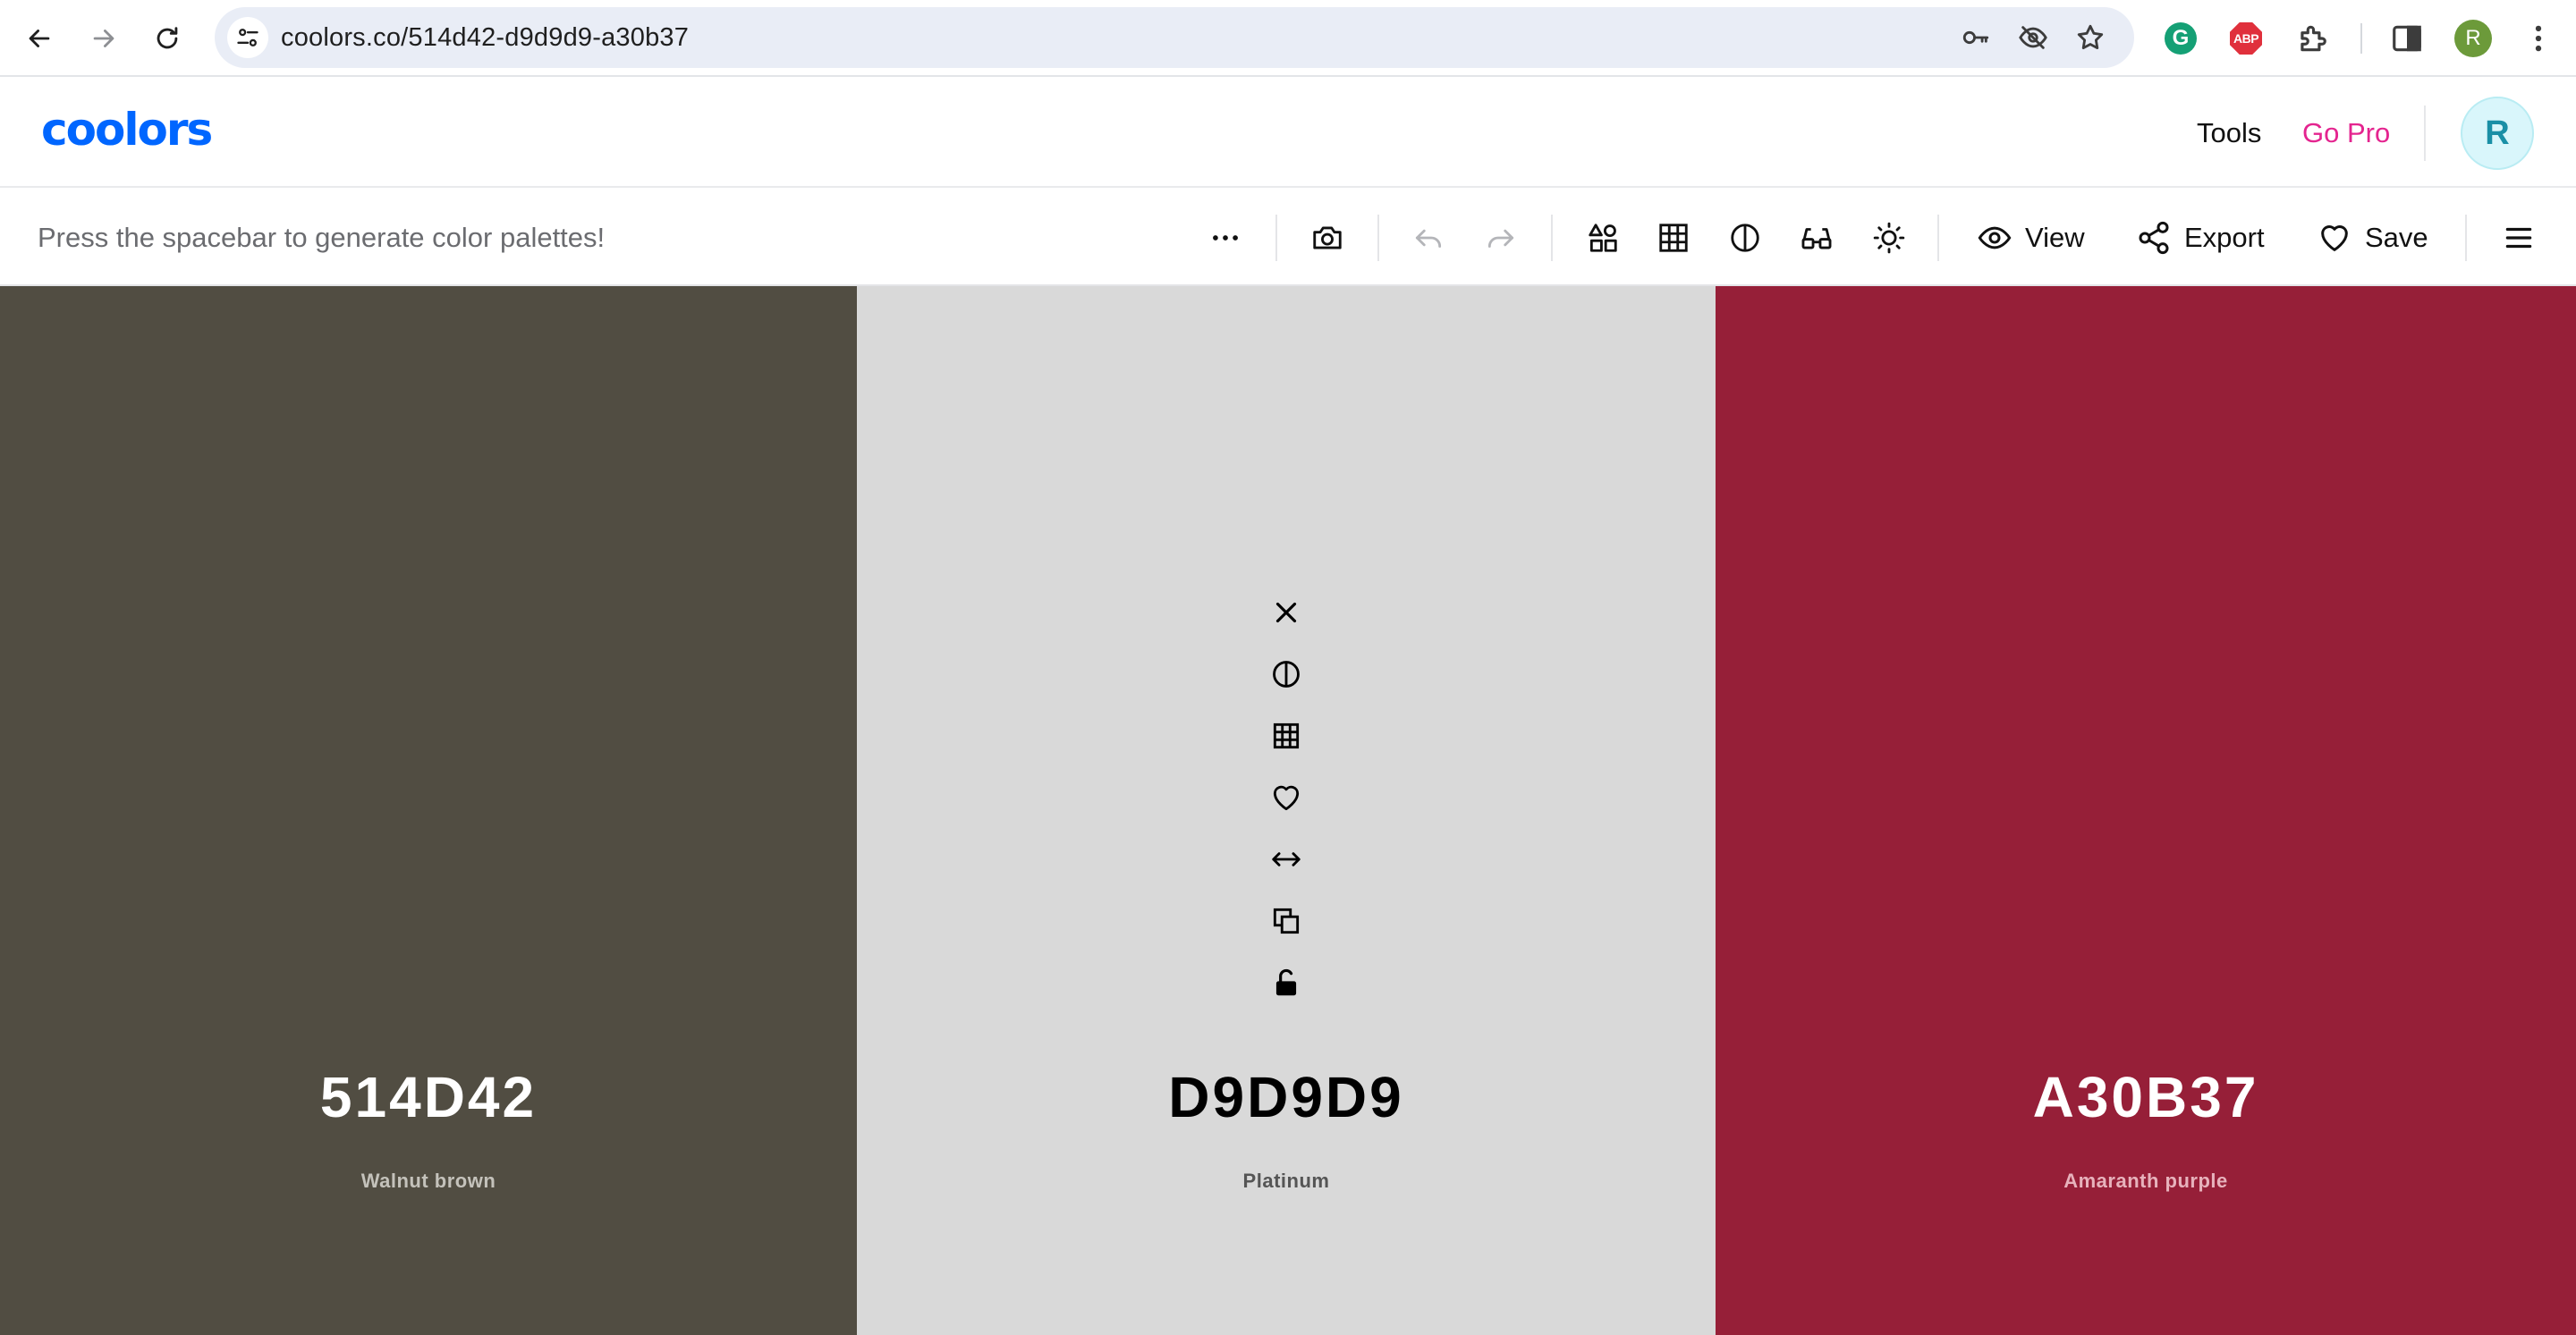  I want to click on puzzle-extensions-icon, so click(2312, 38).